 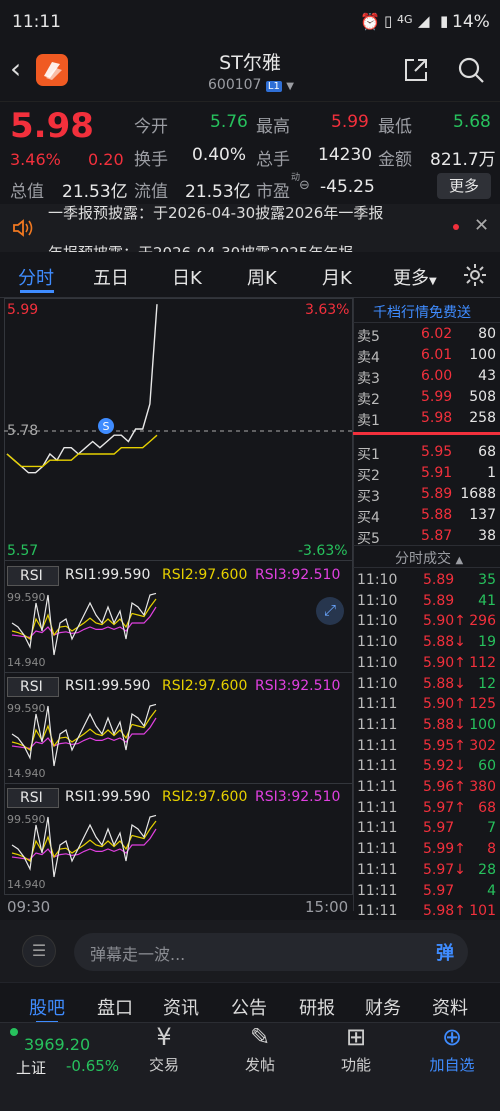 I want to click on ask-row: 卖5 6.02 80, so click(x=427, y=336).